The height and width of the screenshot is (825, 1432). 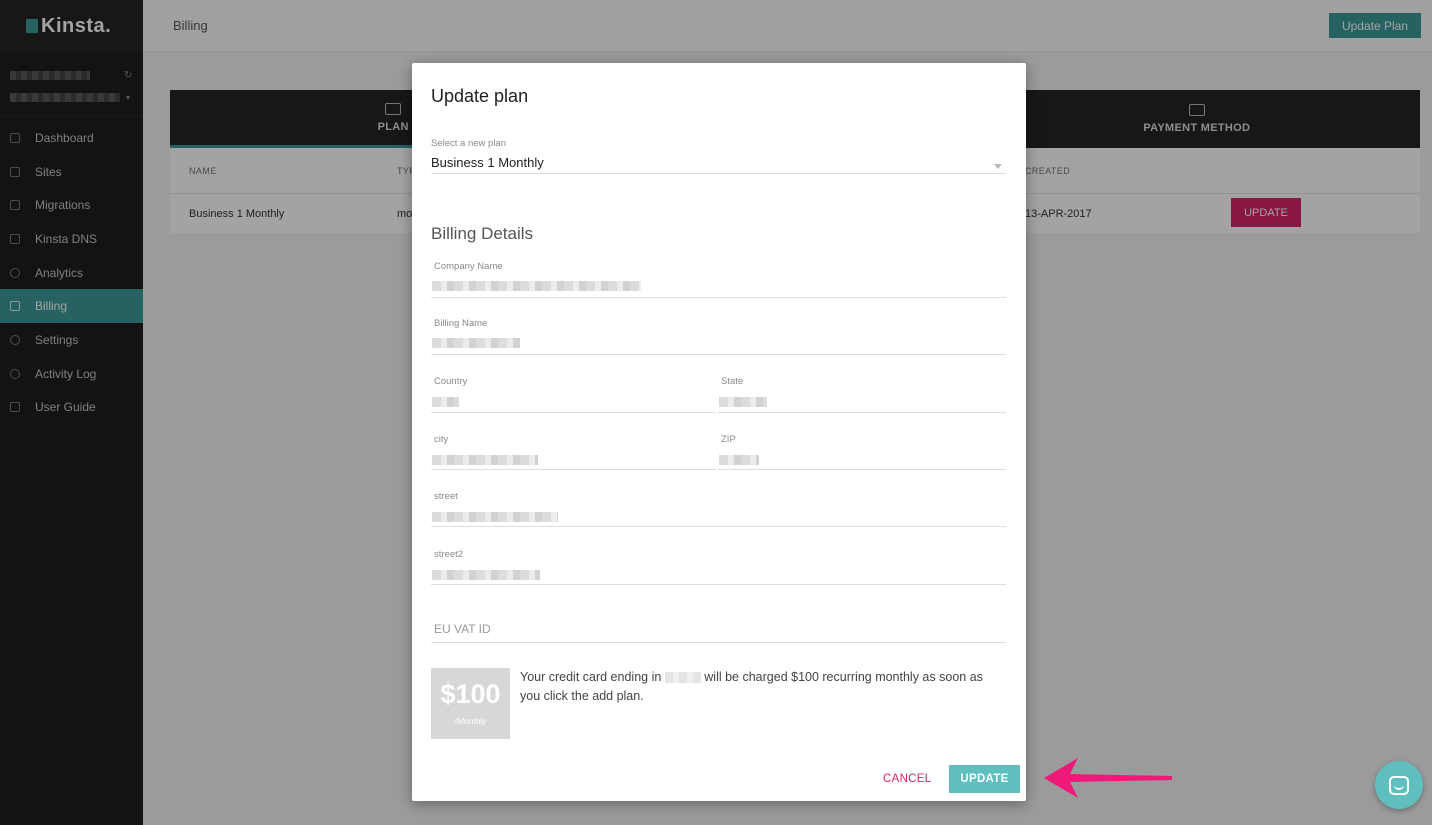 I want to click on plan-select-label: Select a new plan, so click(x=468, y=143).